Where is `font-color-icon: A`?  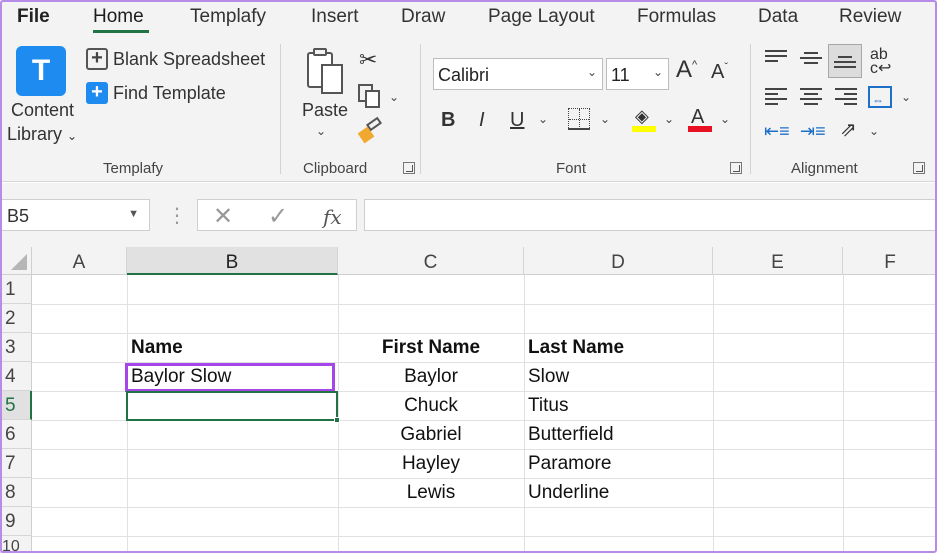 font-color-icon: A is located at coordinates (700, 120).